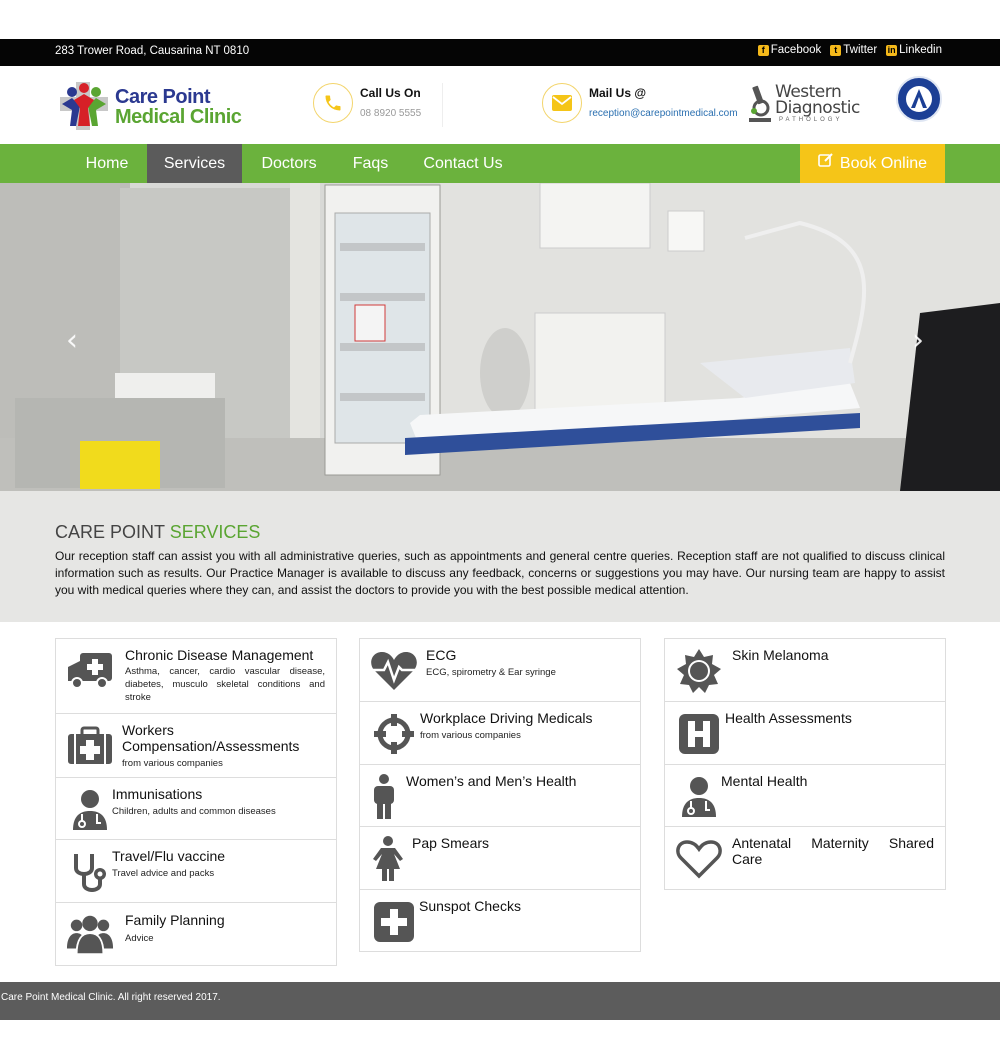  I want to click on mail-label: Mail Us @, so click(618, 93).